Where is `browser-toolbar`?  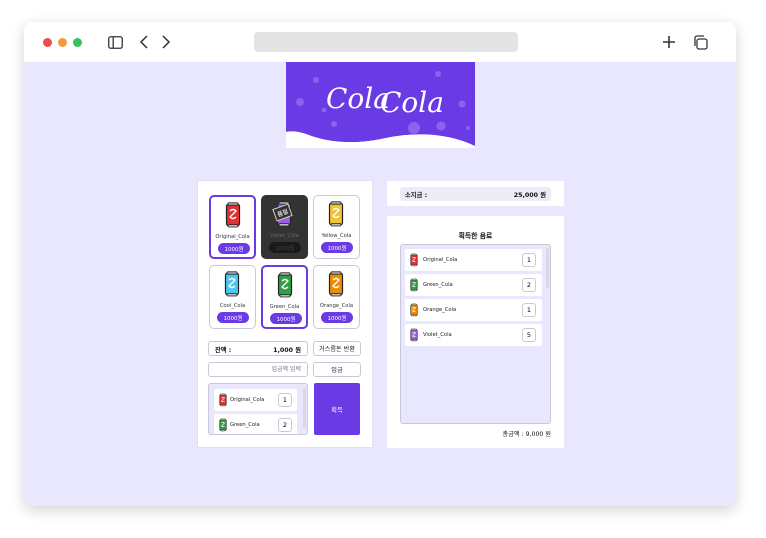
browser-toolbar is located at coordinates (380, 42).